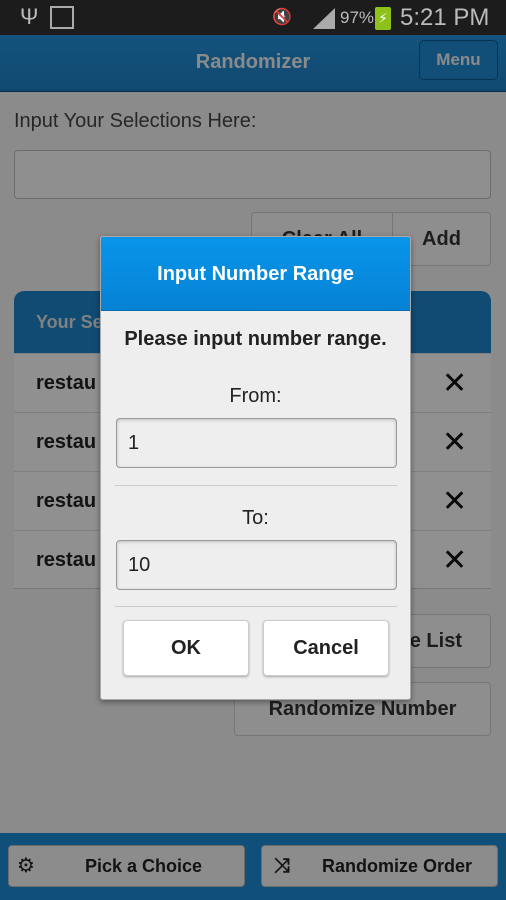 The height and width of the screenshot is (900, 506). Describe the element at coordinates (445, 17) in the screenshot. I see `clock: 5:21 PM` at that location.